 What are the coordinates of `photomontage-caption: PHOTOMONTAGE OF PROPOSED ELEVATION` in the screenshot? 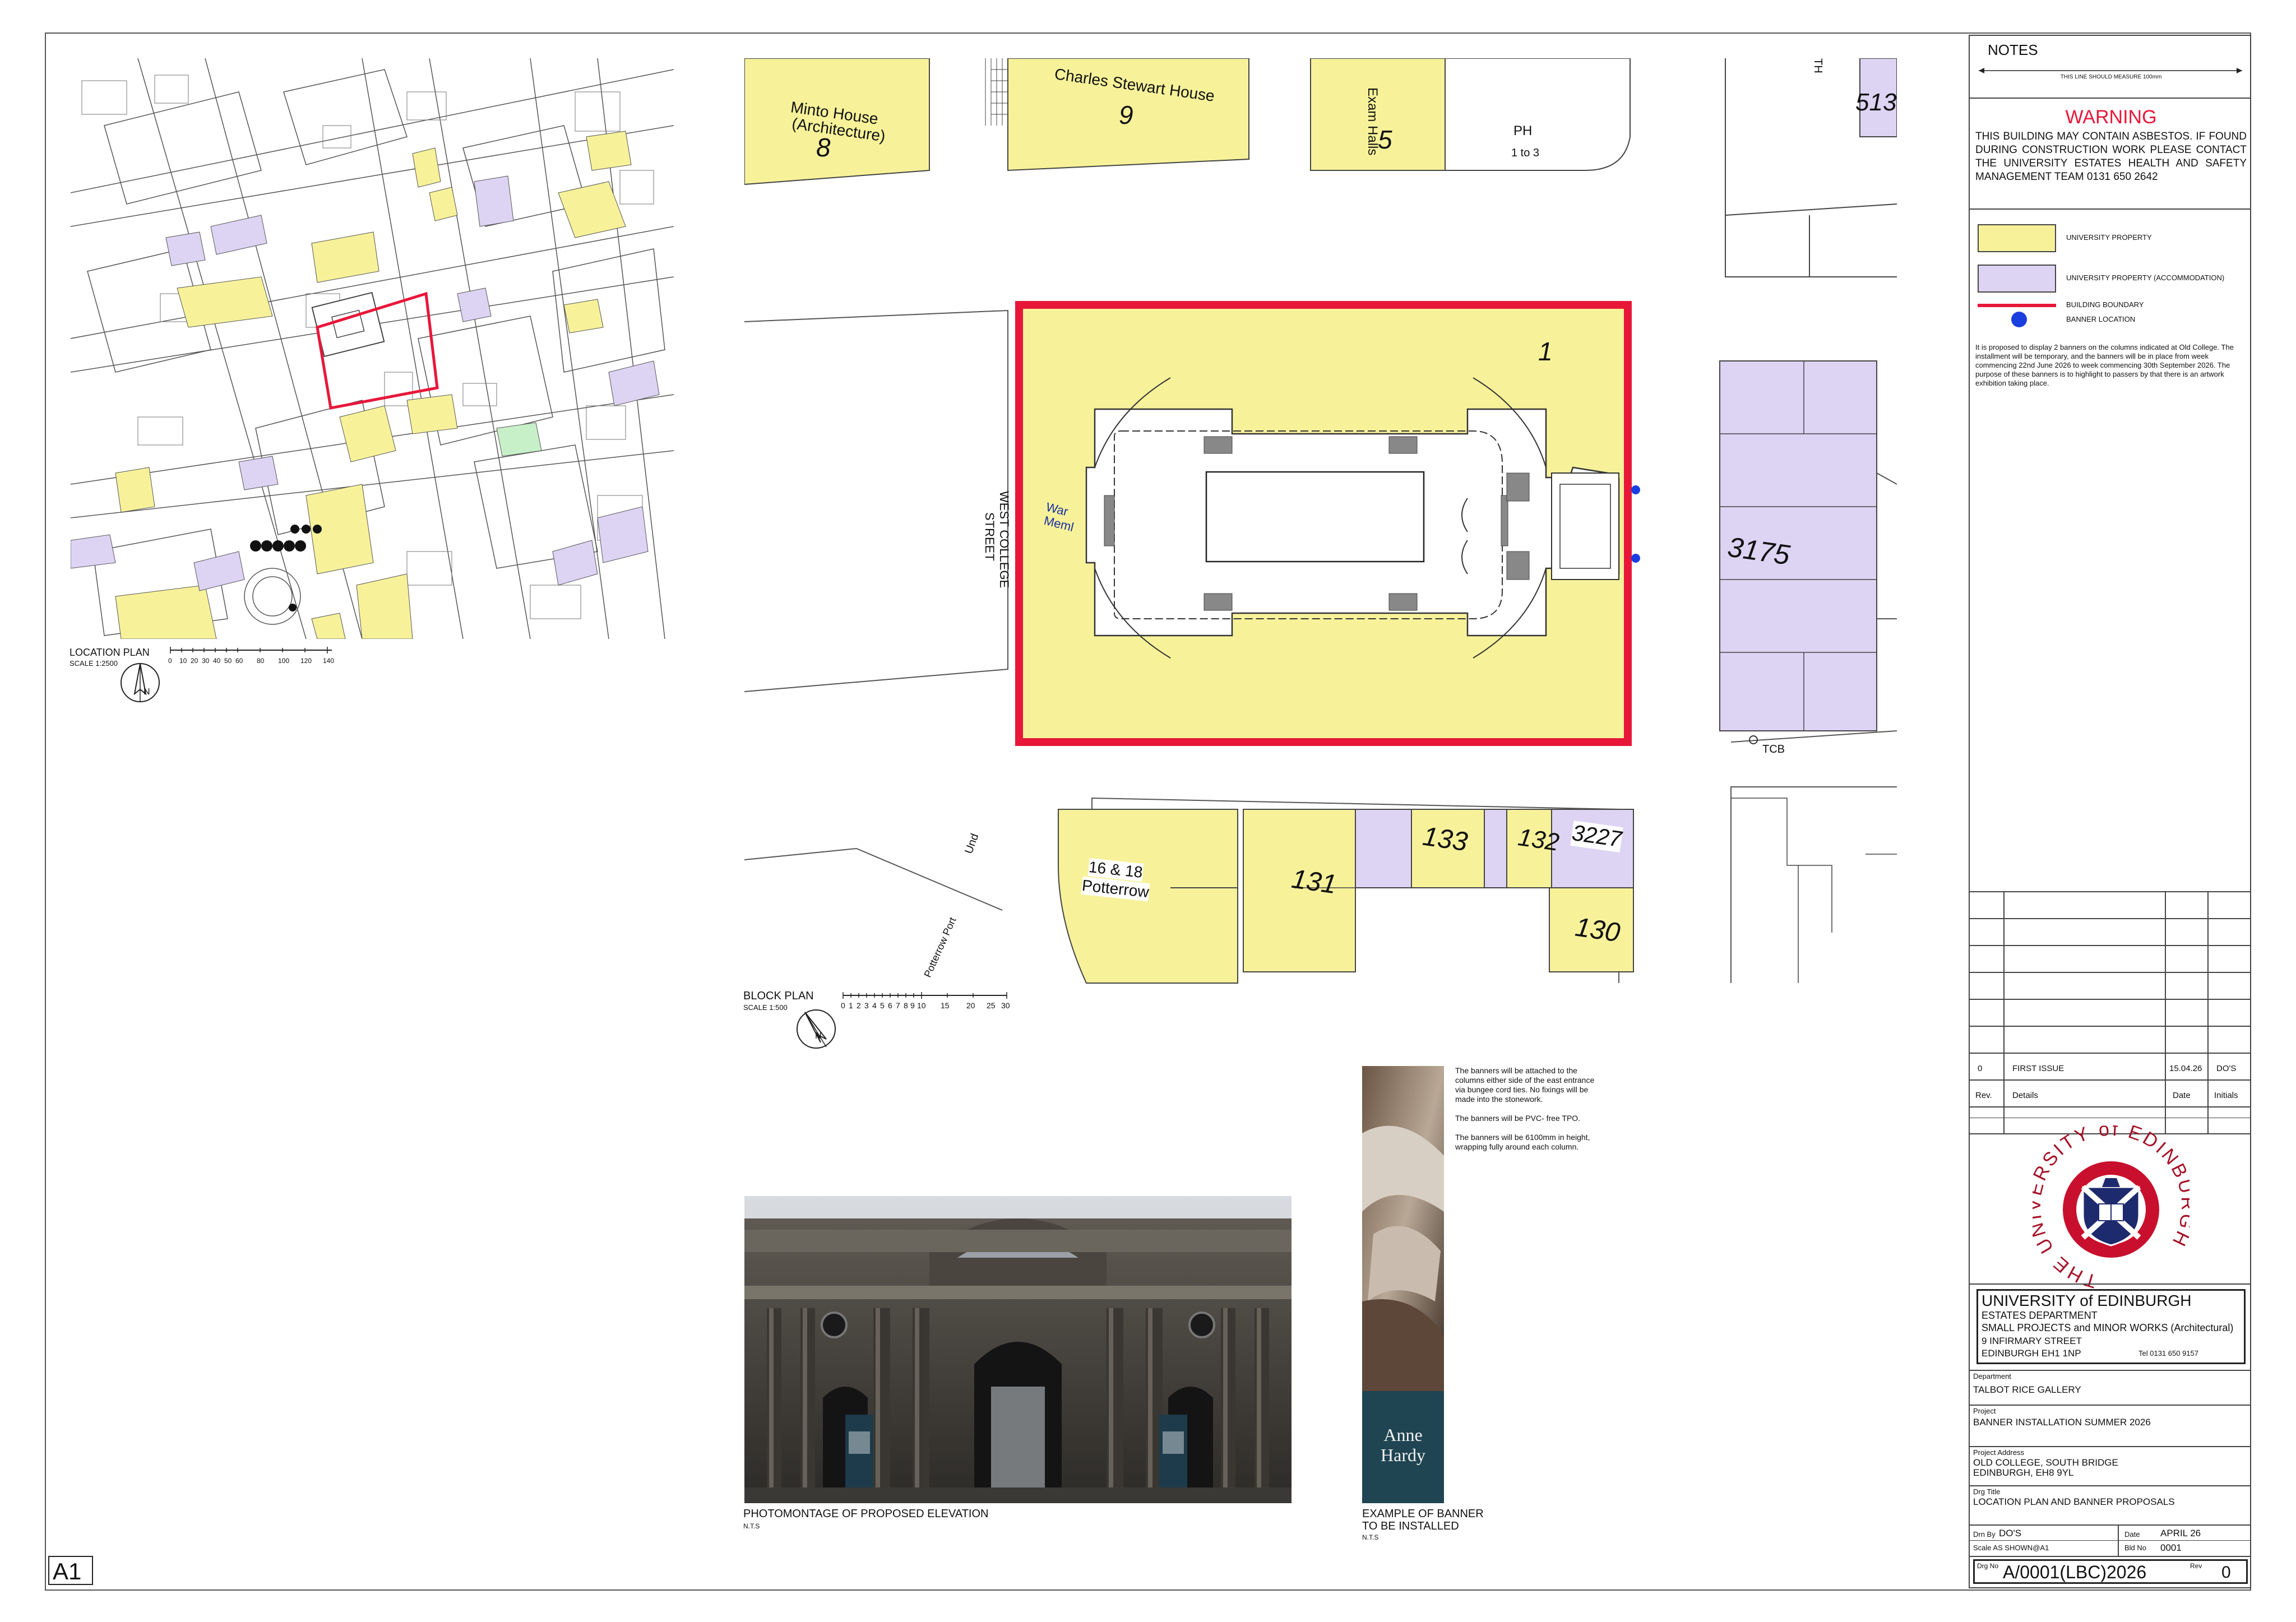 It's located at (866, 1514).